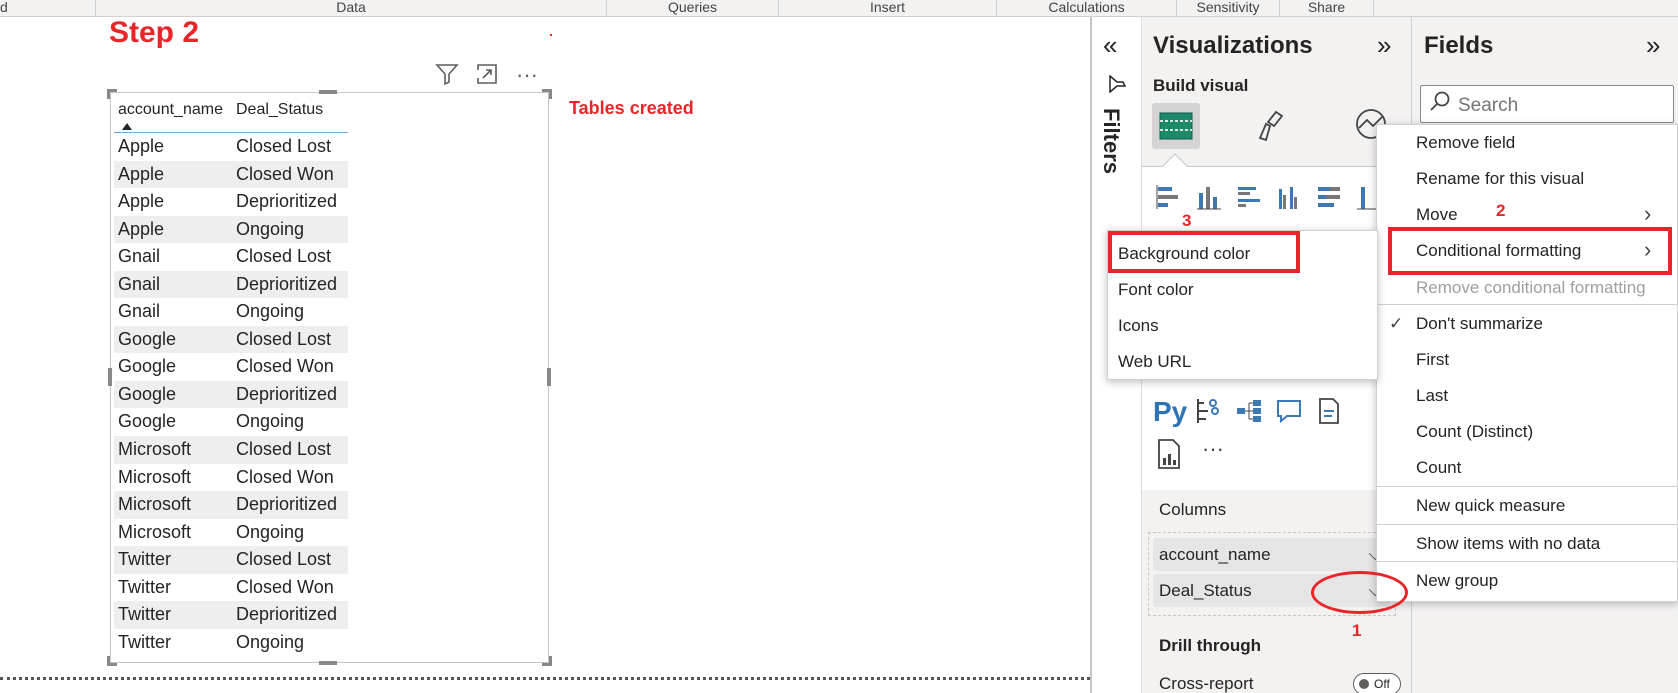 This screenshot has height=693, width=1678. I want to click on drill-through-label: Drill through, so click(1210, 645).